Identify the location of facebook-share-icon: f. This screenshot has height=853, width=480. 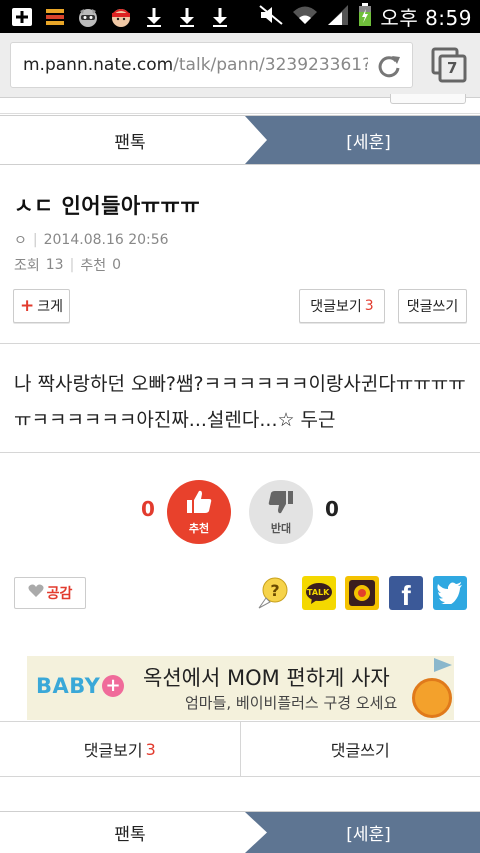
(406, 593).